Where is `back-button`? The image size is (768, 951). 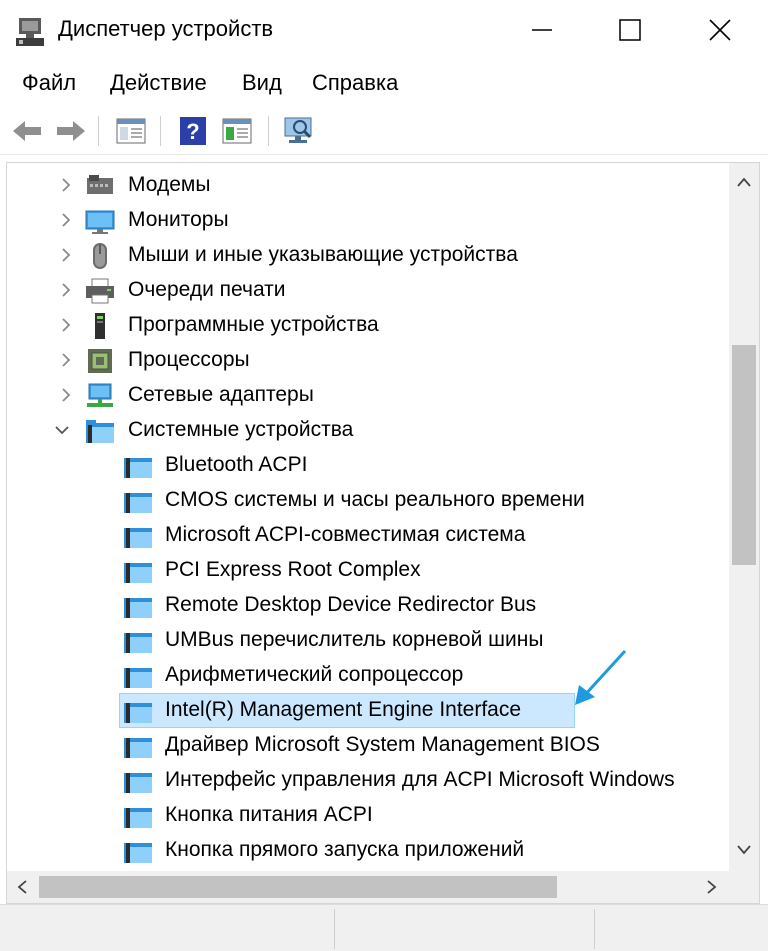 back-button is located at coordinates (27, 131).